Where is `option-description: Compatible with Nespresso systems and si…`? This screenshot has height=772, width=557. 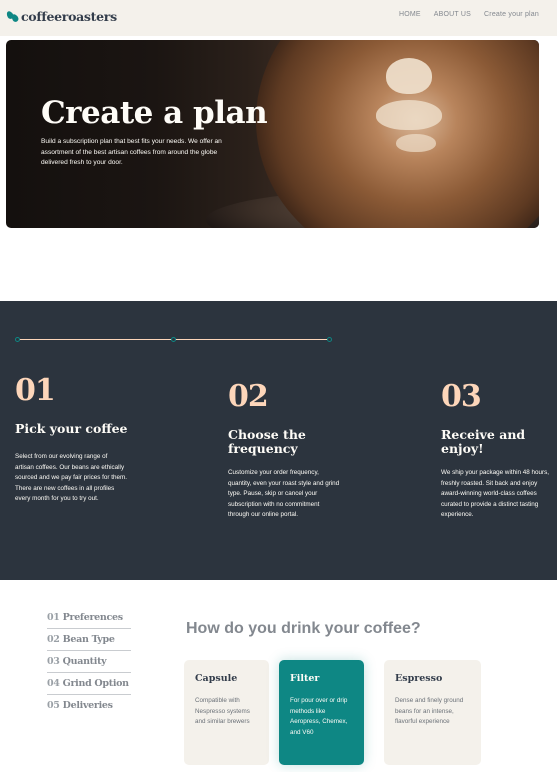 option-description: Compatible with Nespresso systems and si… is located at coordinates (222, 711).